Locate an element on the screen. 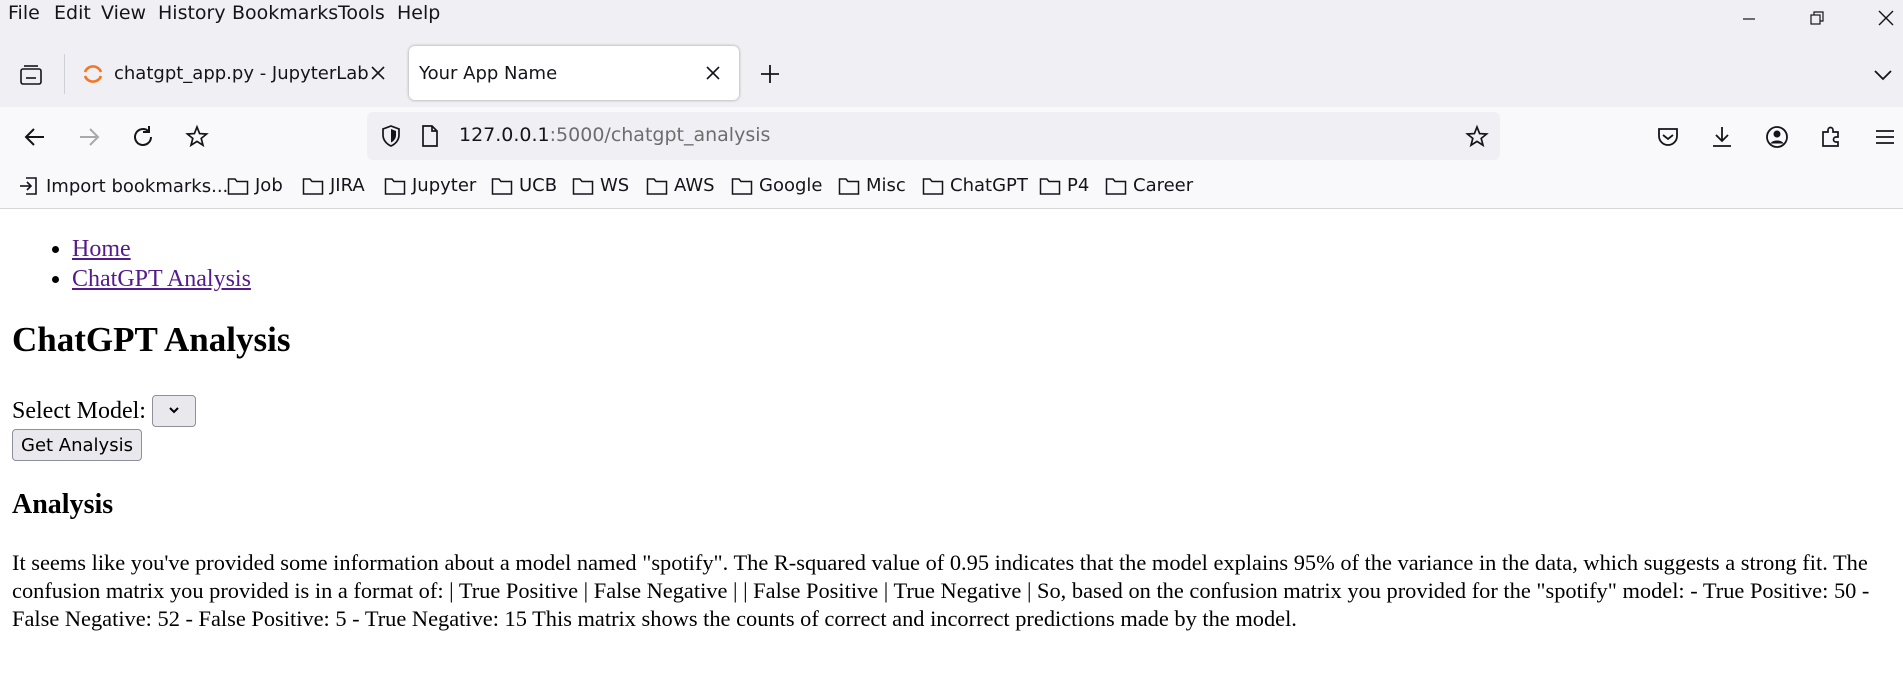 The width and height of the screenshot is (1903, 673). menu-history: History is located at coordinates (192, 13).